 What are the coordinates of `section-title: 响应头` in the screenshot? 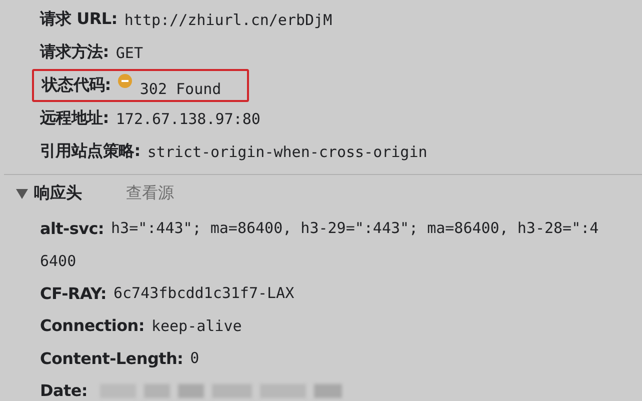 It's located at (58, 193).